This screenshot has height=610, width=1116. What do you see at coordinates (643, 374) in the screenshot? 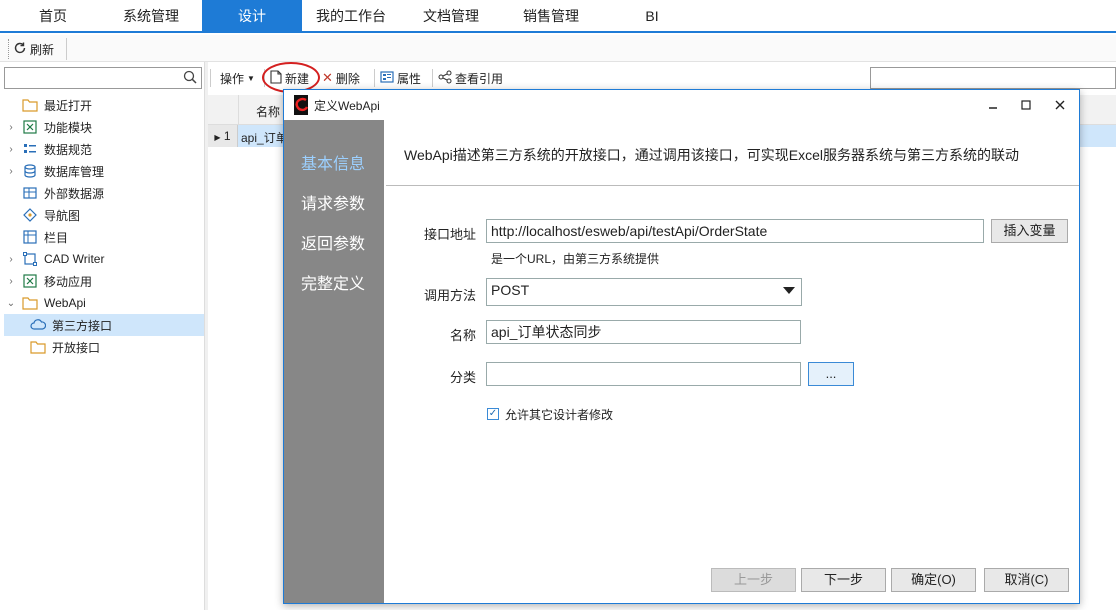
I see `category-field` at bounding box center [643, 374].